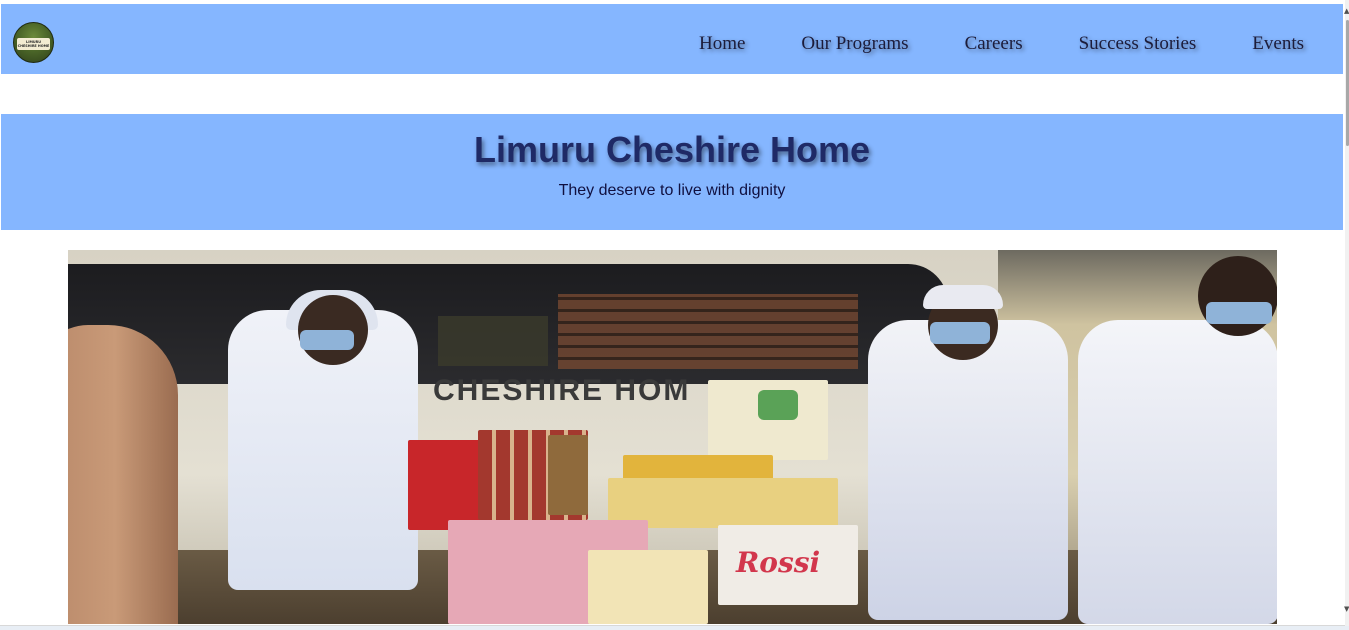 This screenshot has height=630, width=1349. What do you see at coordinates (1278, 44) in the screenshot?
I see `nav-link-events: Events` at bounding box center [1278, 44].